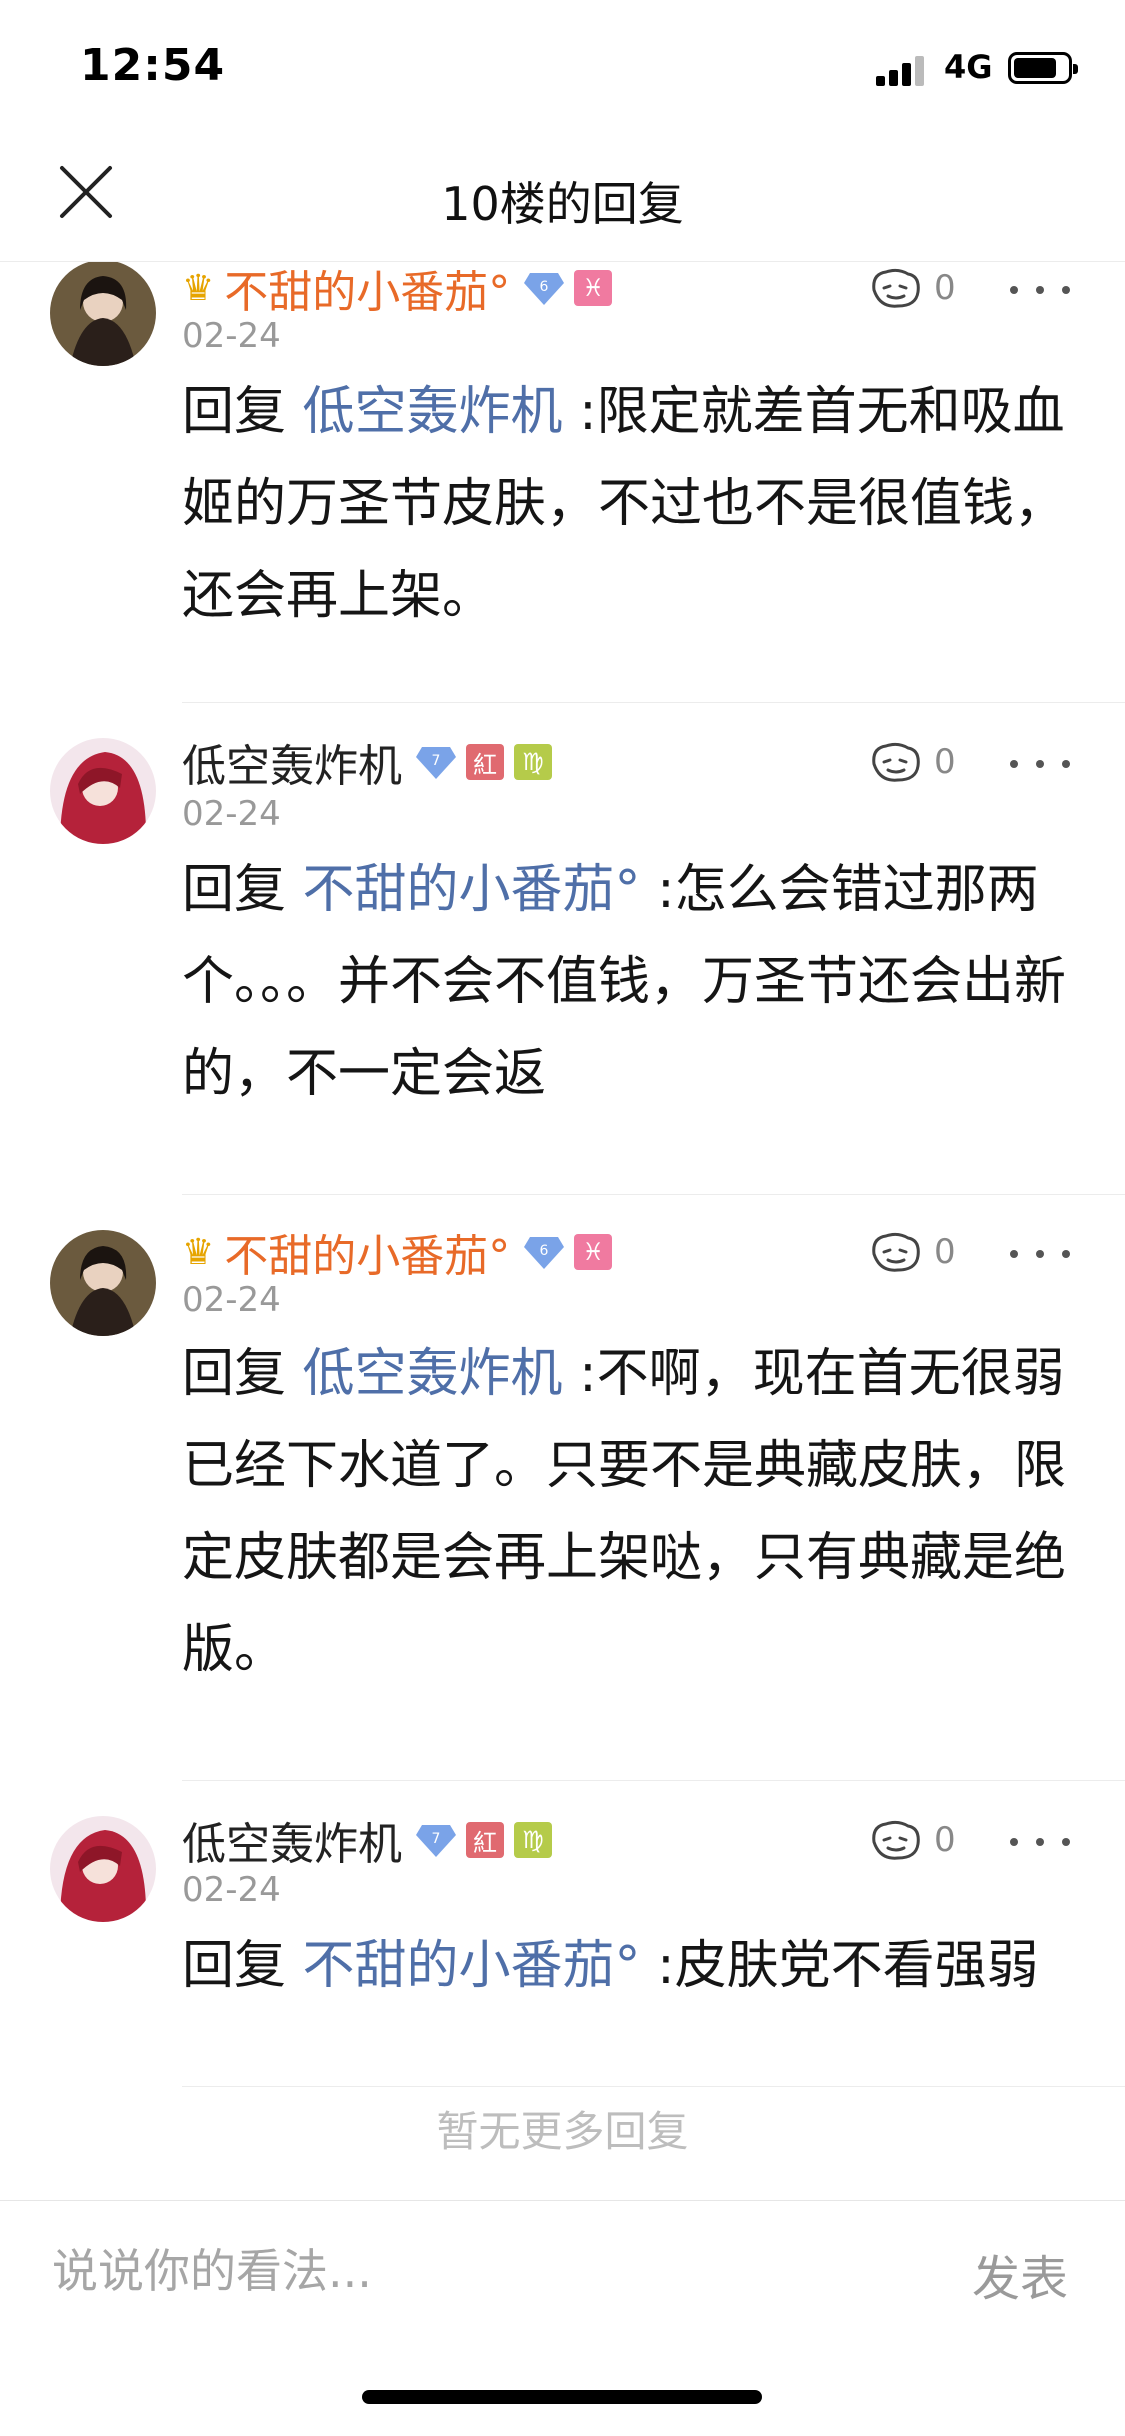  I want to click on comment-input, so click(462, 2271).